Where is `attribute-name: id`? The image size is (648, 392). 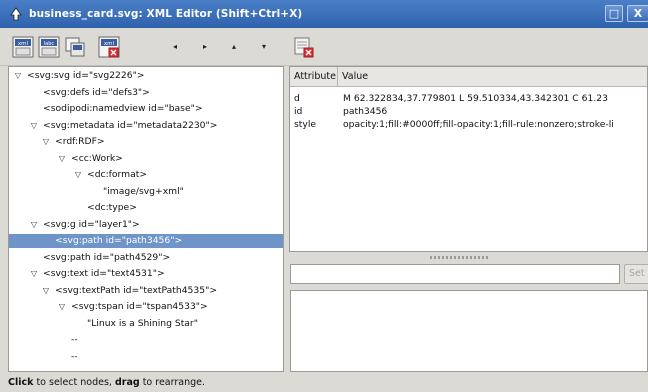
attribute-name: id is located at coordinates (298, 111).